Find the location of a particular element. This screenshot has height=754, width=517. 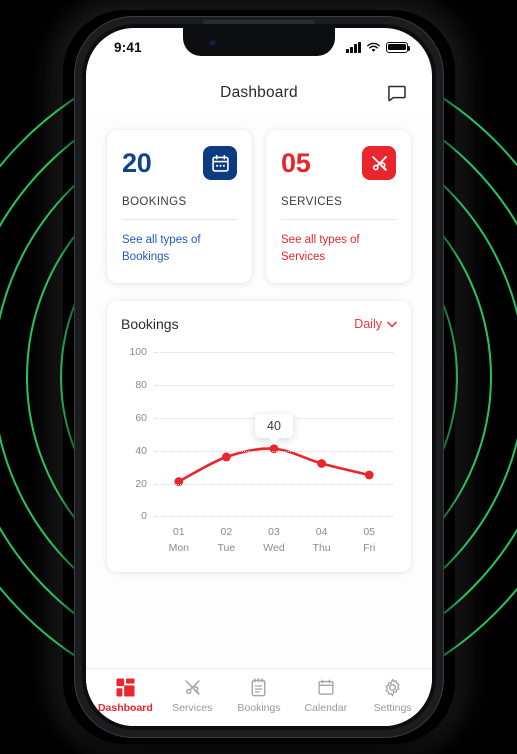

nav-label-dashboard: Dashboard is located at coordinates (125, 707).